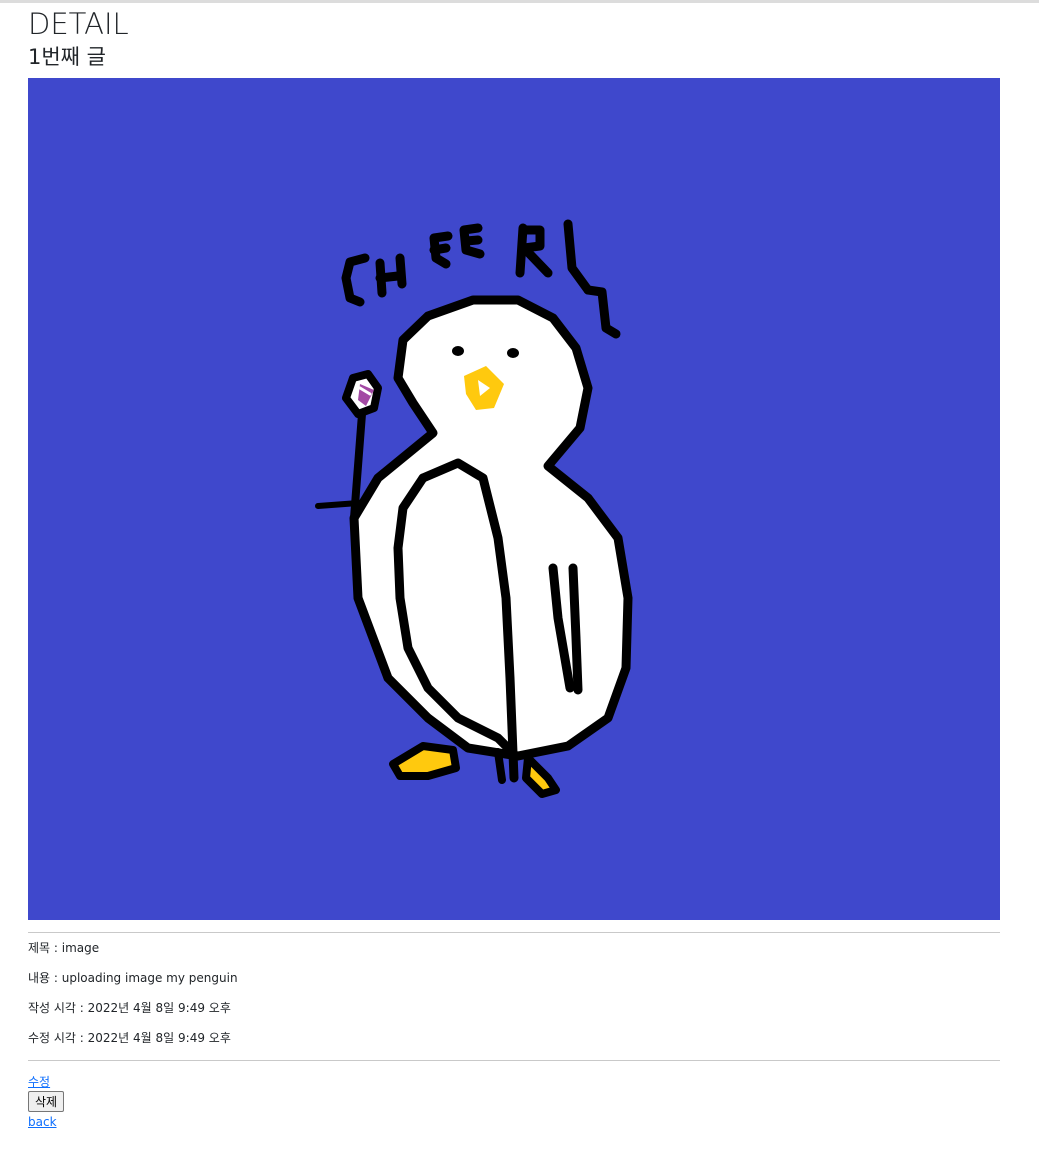 Image resolution: width=1039 pixels, height=1158 pixels. Describe the element at coordinates (129, 1008) in the screenshot. I see `post-created-line: 작성 시각 : 2022년 4월 8일 9:49 오후` at that location.